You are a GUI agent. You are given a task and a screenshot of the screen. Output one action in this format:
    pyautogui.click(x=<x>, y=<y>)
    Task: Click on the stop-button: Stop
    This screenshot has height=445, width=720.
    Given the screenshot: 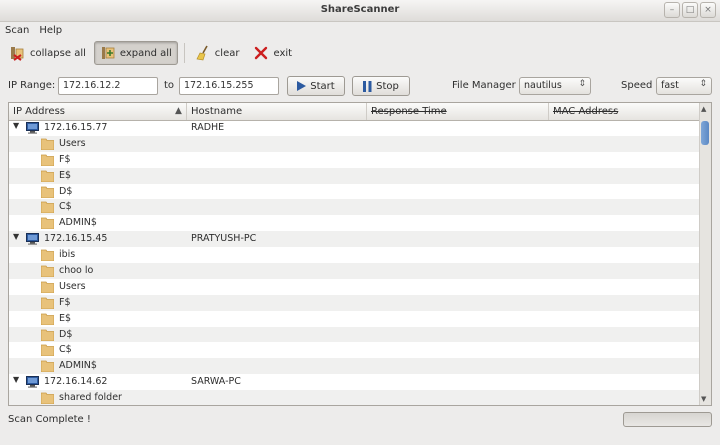 What is the action you would take?
    pyautogui.click(x=381, y=86)
    